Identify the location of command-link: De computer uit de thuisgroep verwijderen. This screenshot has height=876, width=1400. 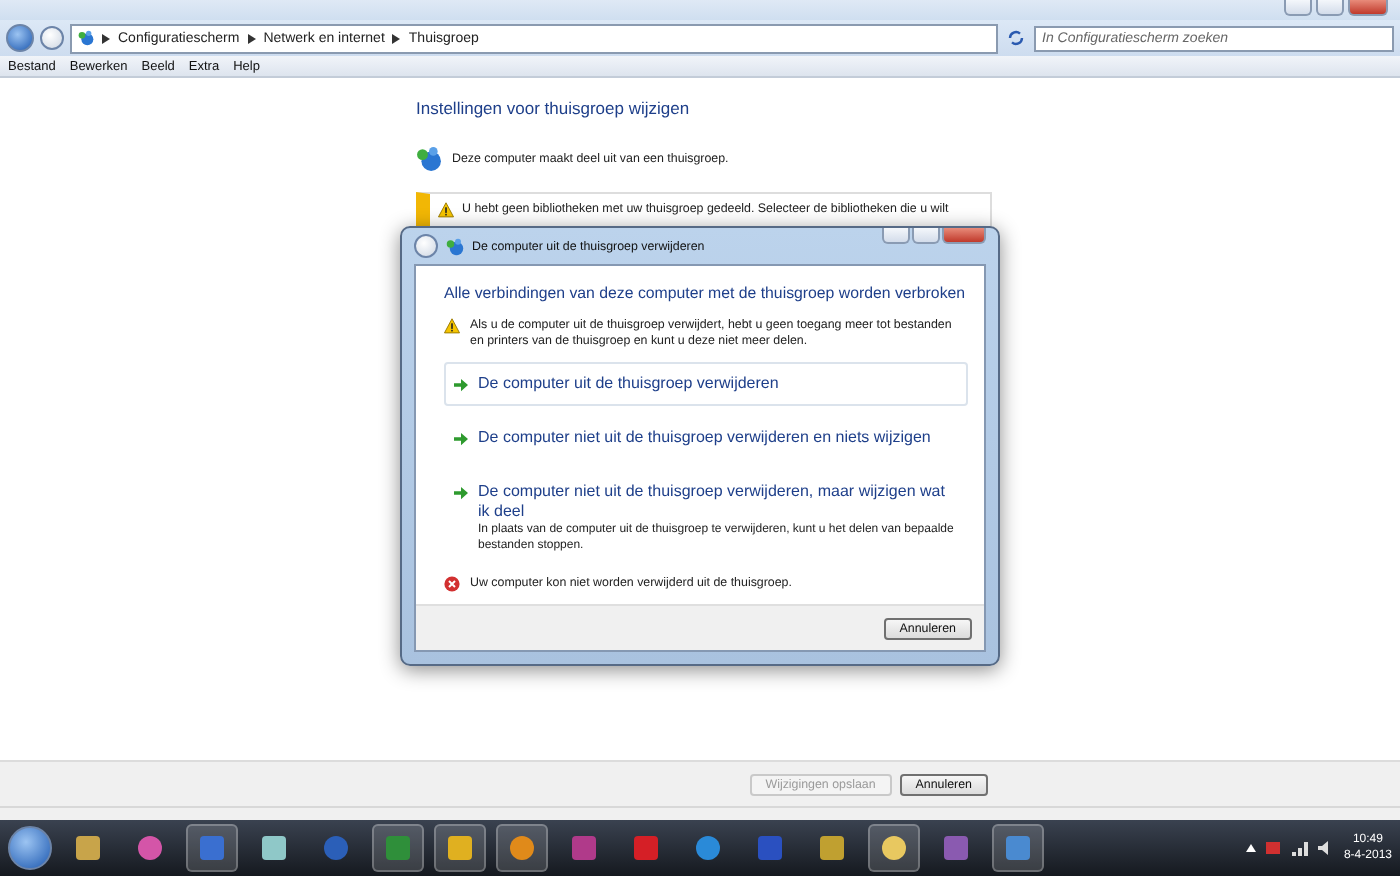
(706, 384).